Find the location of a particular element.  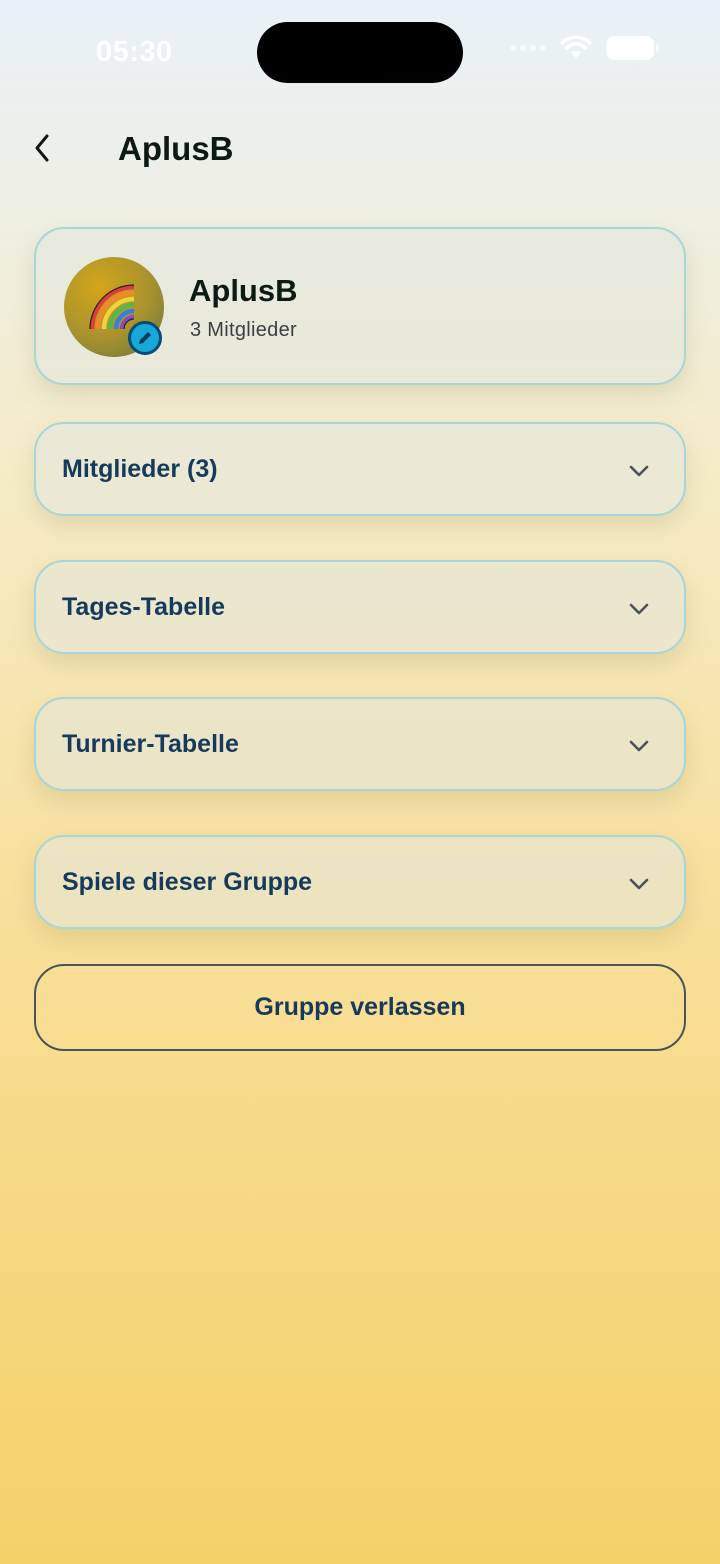

cellular-signal-icon is located at coordinates (528, 48).